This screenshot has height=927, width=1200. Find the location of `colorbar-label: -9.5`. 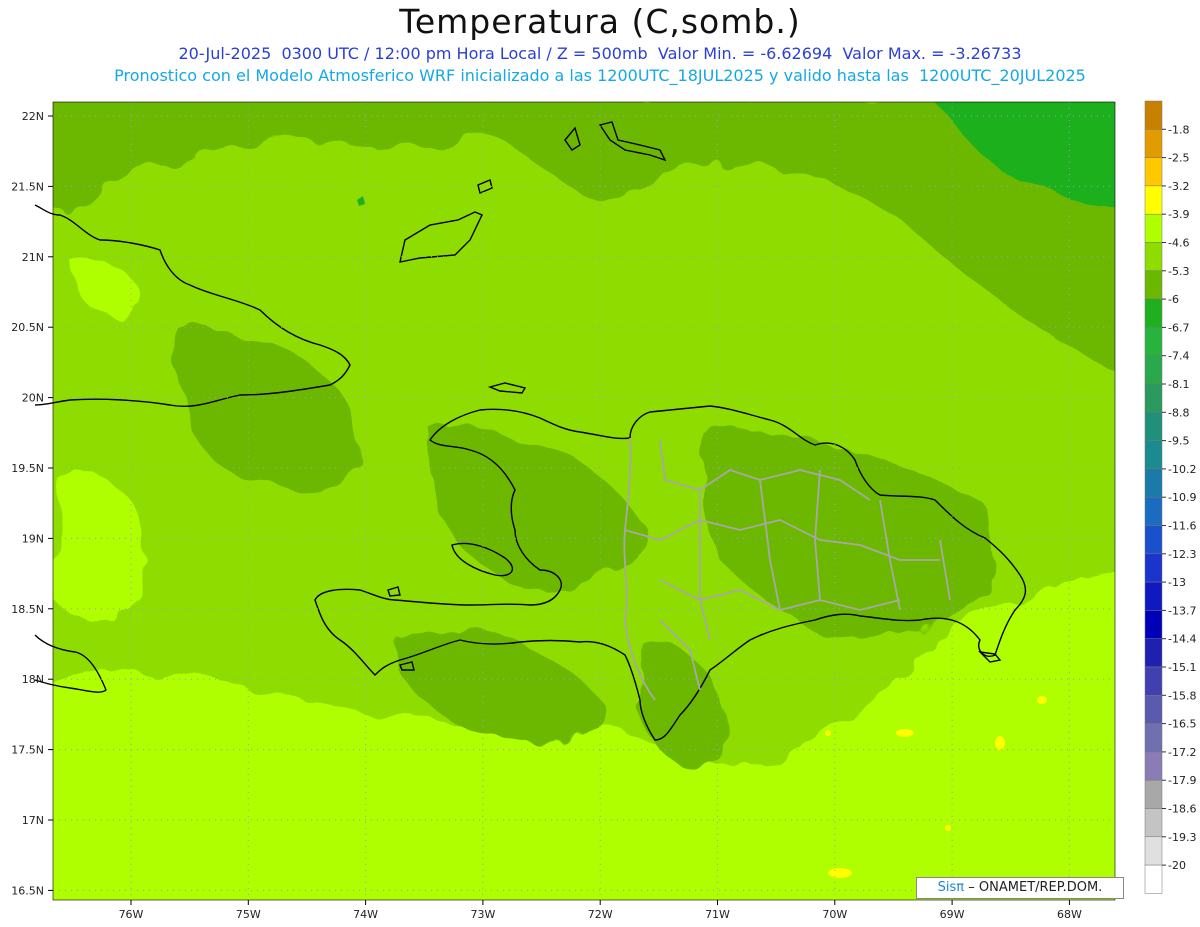

colorbar-label: -9.5 is located at coordinates (1178, 441).